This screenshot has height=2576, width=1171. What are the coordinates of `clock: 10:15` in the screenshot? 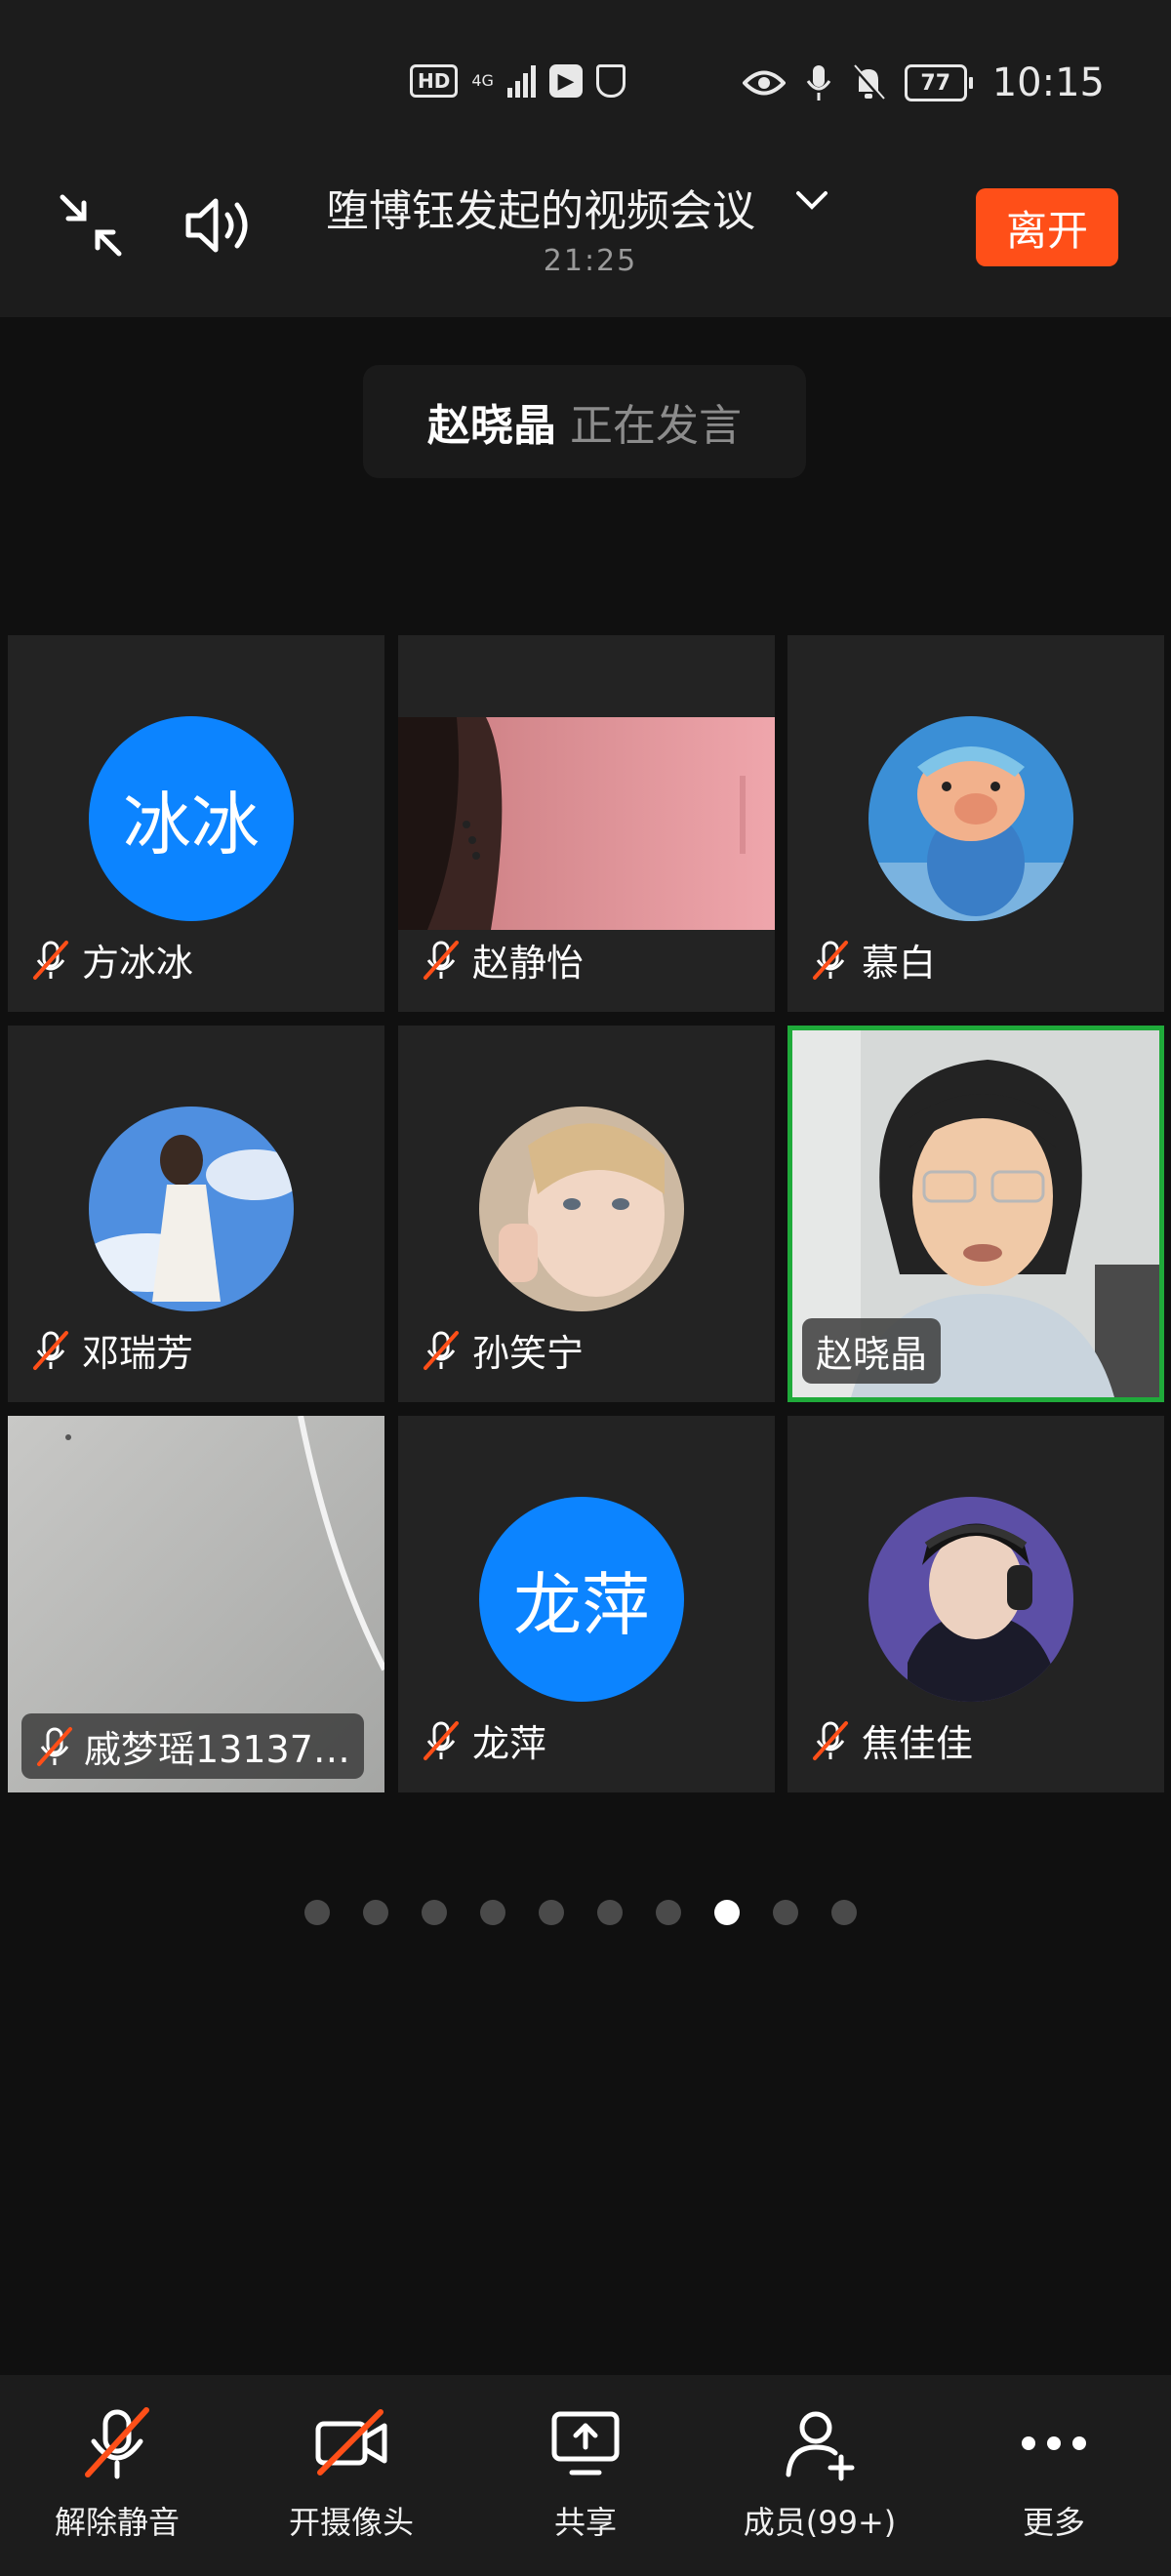 It's located at (1048, 82).